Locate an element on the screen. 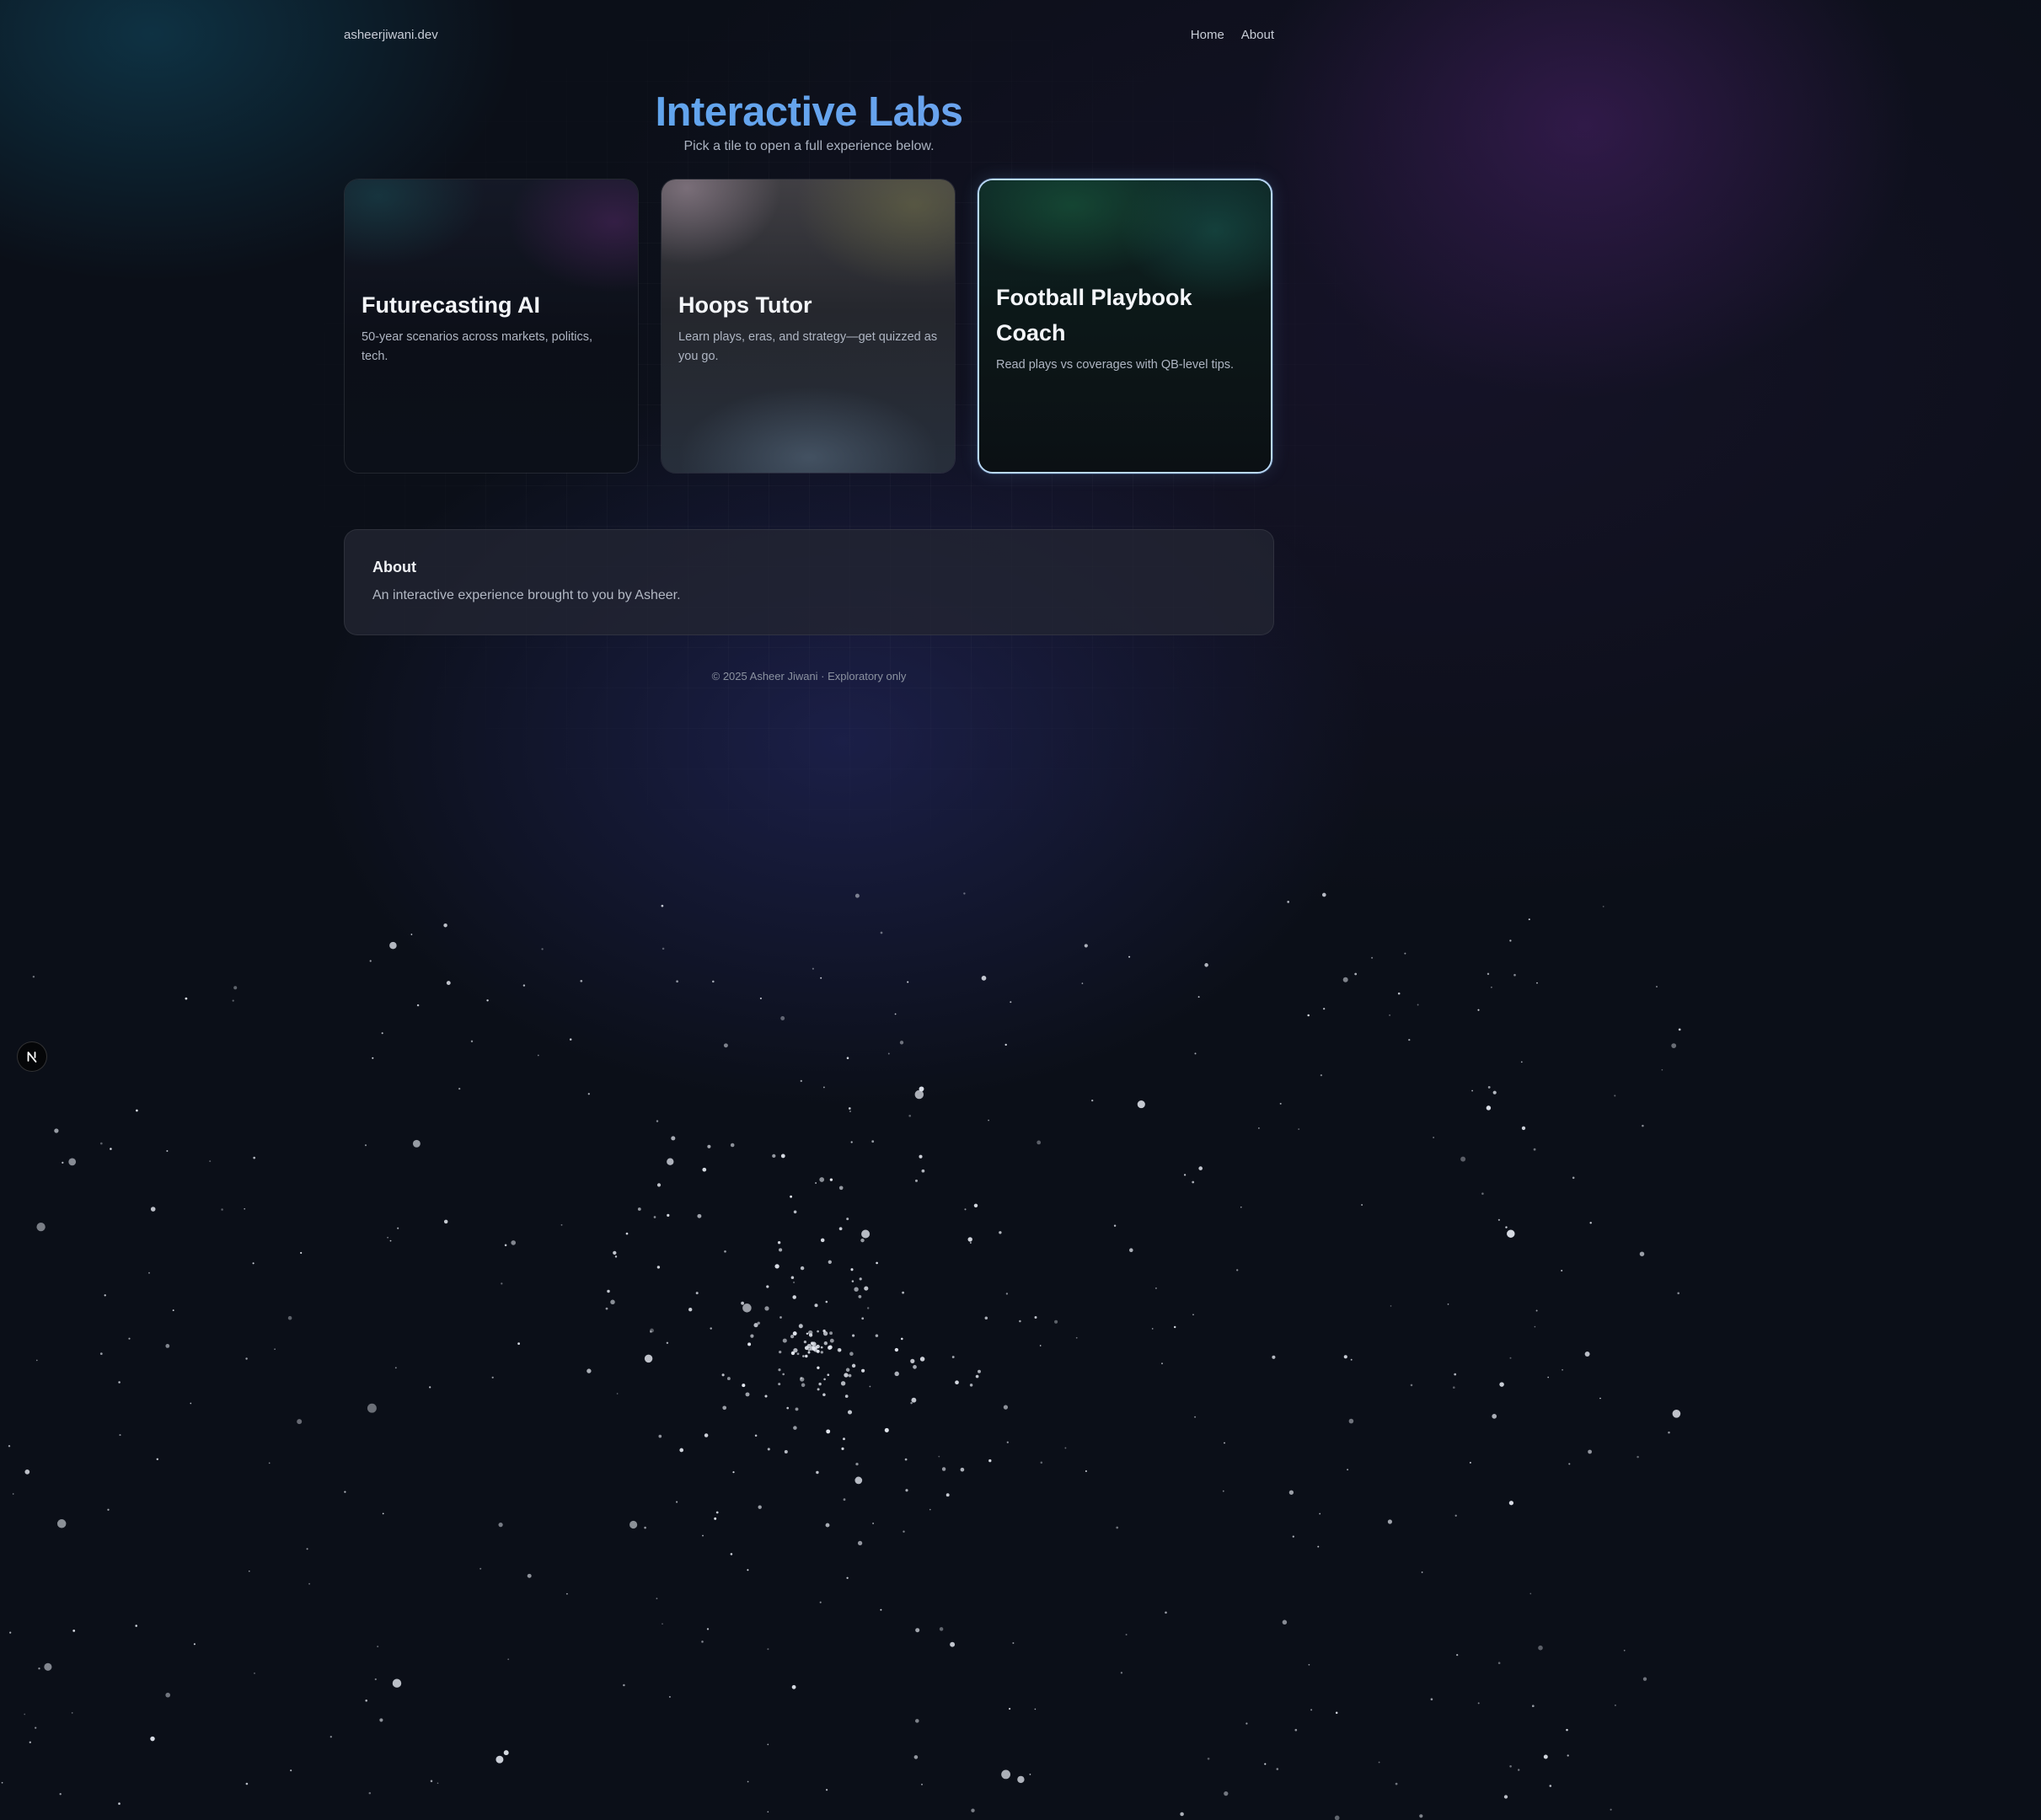 The image size is (2041, 1820). nav-link-home: Home is located at coordinates (1208, 35).